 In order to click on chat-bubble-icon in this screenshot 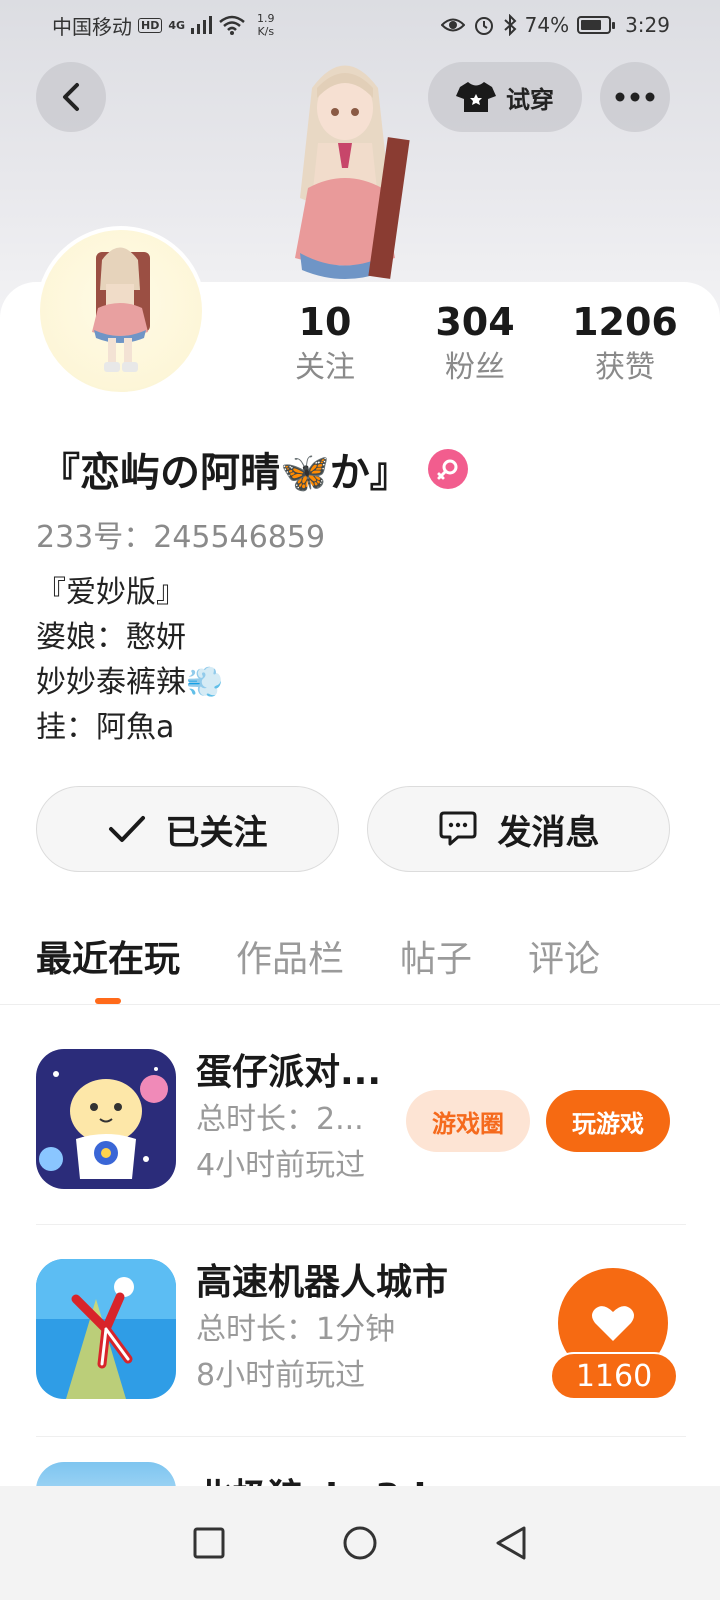, I will do `click(457, 828)`.